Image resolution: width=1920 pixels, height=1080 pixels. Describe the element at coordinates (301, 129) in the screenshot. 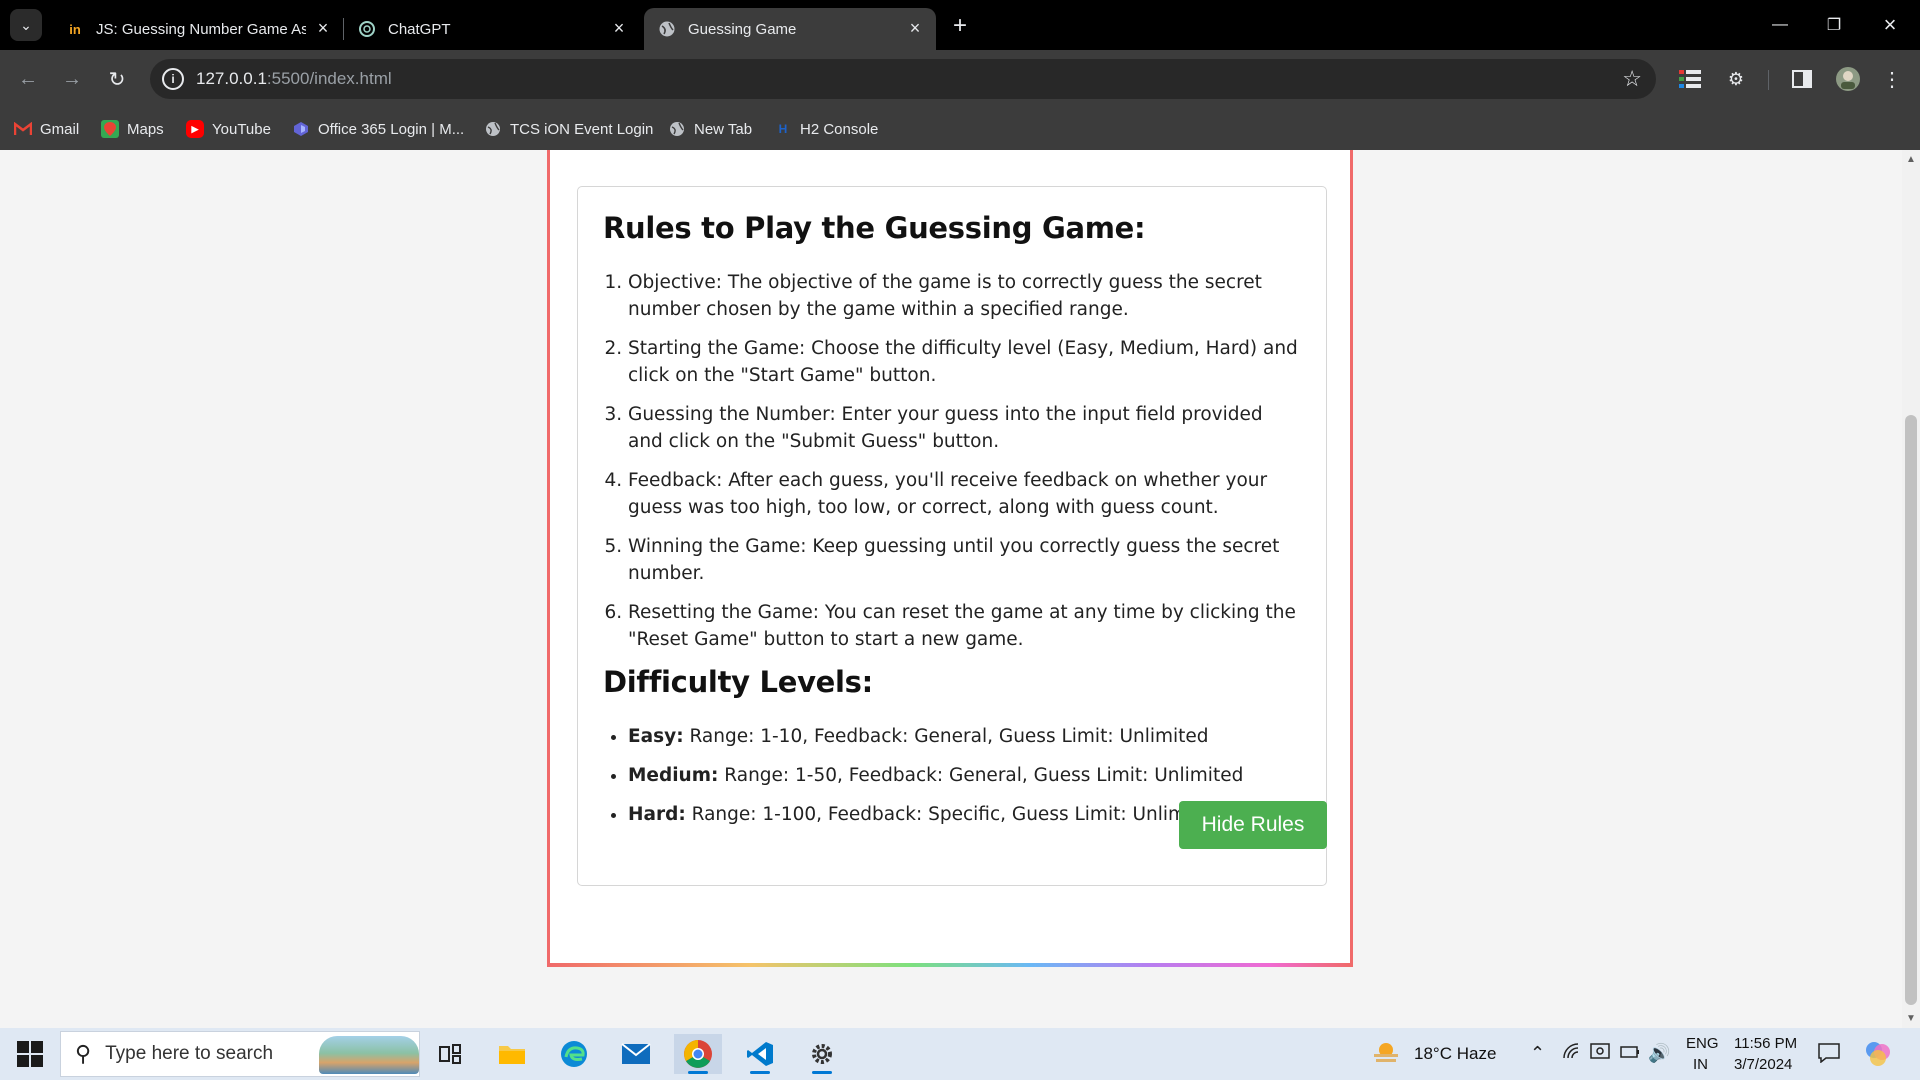

I see `office-icon` at that location.